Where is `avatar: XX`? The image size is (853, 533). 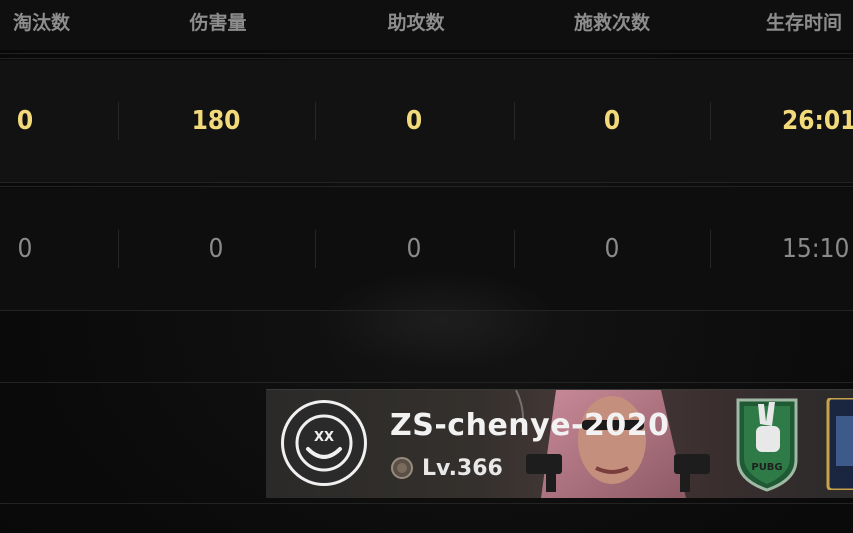 avatar: XX is located at coordinates (324, 443).